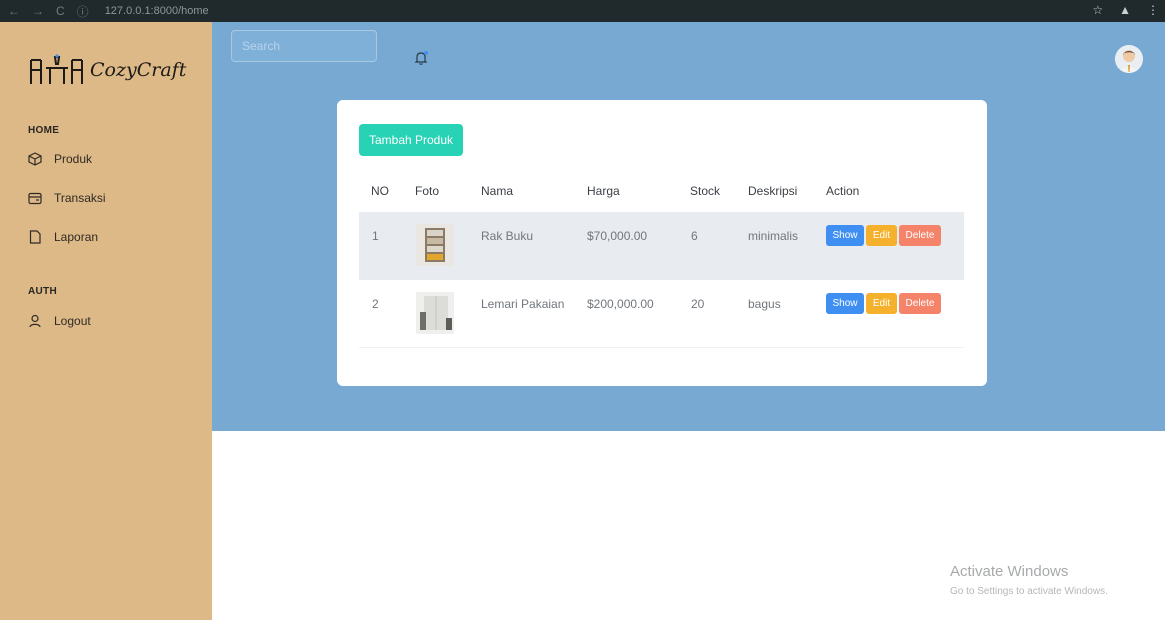 The height and width of the screenshot is (620, 1165). Describe the element at coordinates (497, 191) in the screenshot. I see `column-header-nama: Nama` at that location.